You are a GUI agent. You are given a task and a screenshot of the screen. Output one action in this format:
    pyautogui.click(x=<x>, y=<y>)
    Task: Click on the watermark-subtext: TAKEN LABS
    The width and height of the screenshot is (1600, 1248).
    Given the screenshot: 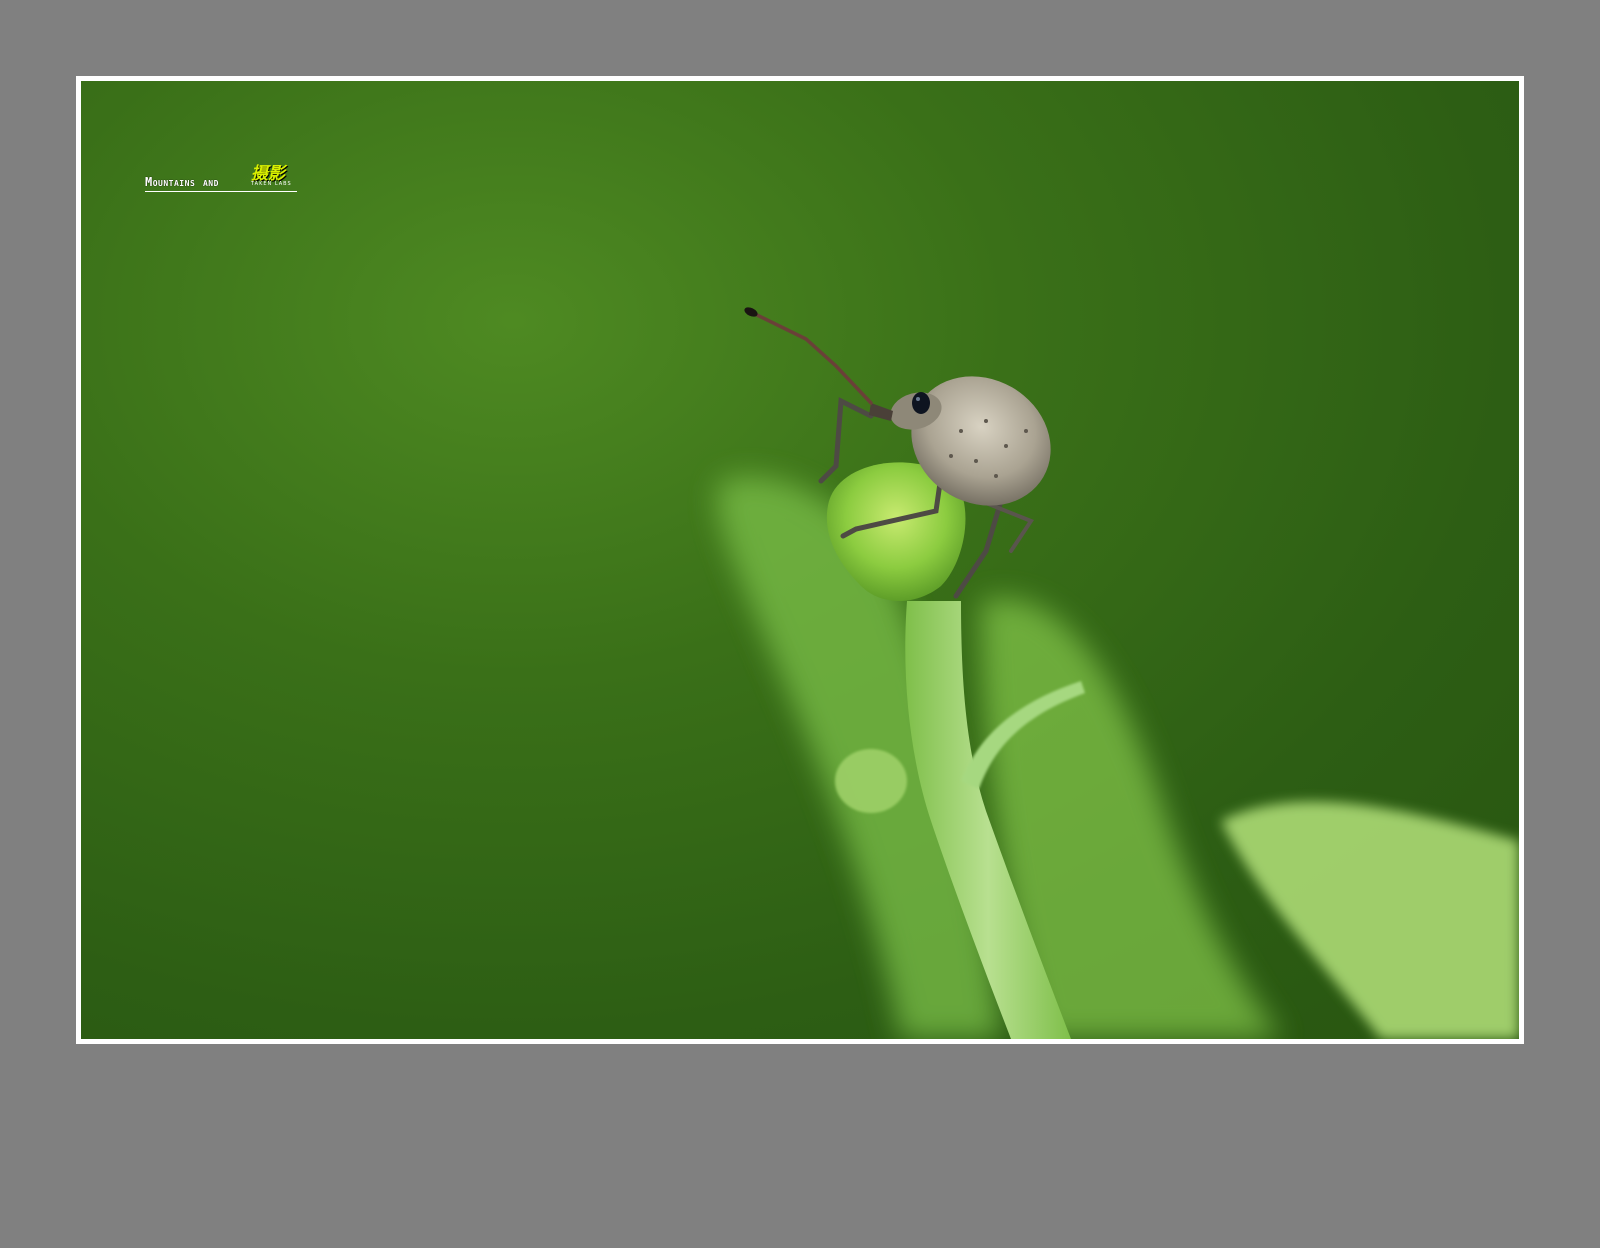 What is the action you would take?
    pyautogui.click(x=271, y=184)
    